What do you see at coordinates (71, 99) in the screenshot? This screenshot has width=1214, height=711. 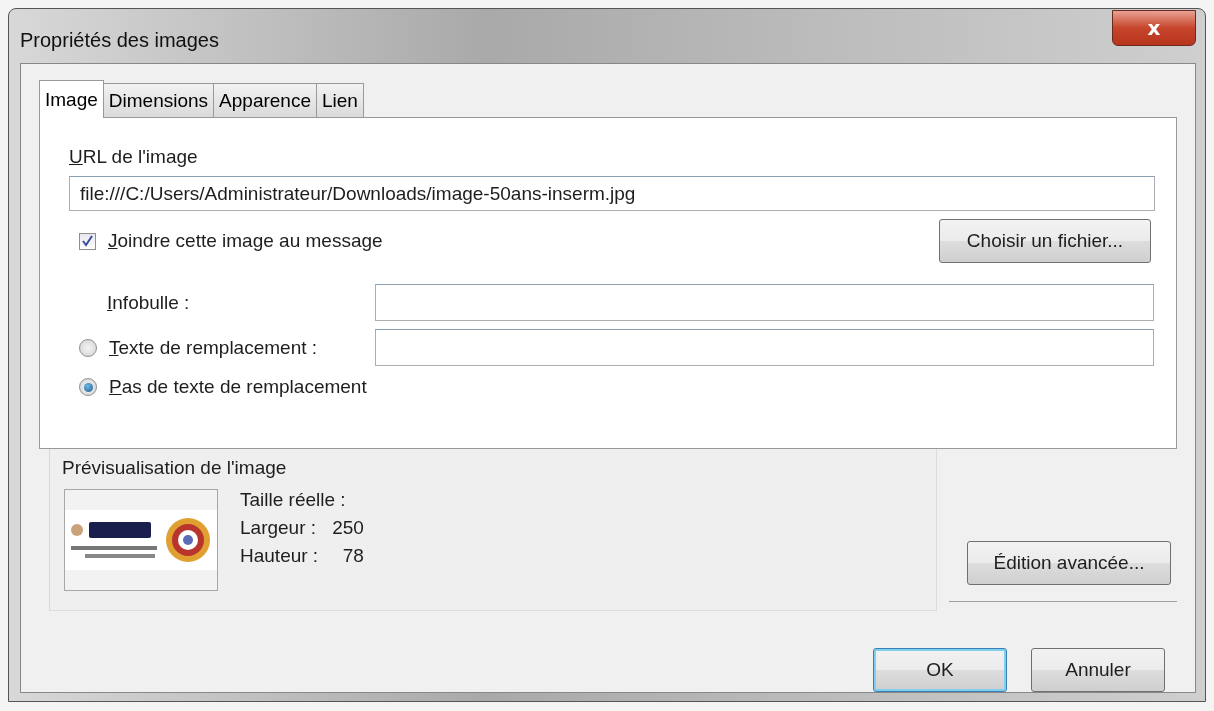 I see `tab: Image` at bounding box center [71, 99].